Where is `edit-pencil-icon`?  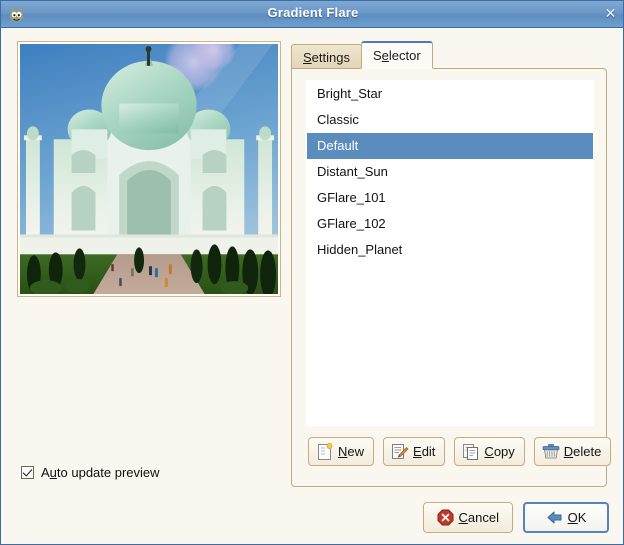 edit-pencil-icon is located at coordinates (400, 452).